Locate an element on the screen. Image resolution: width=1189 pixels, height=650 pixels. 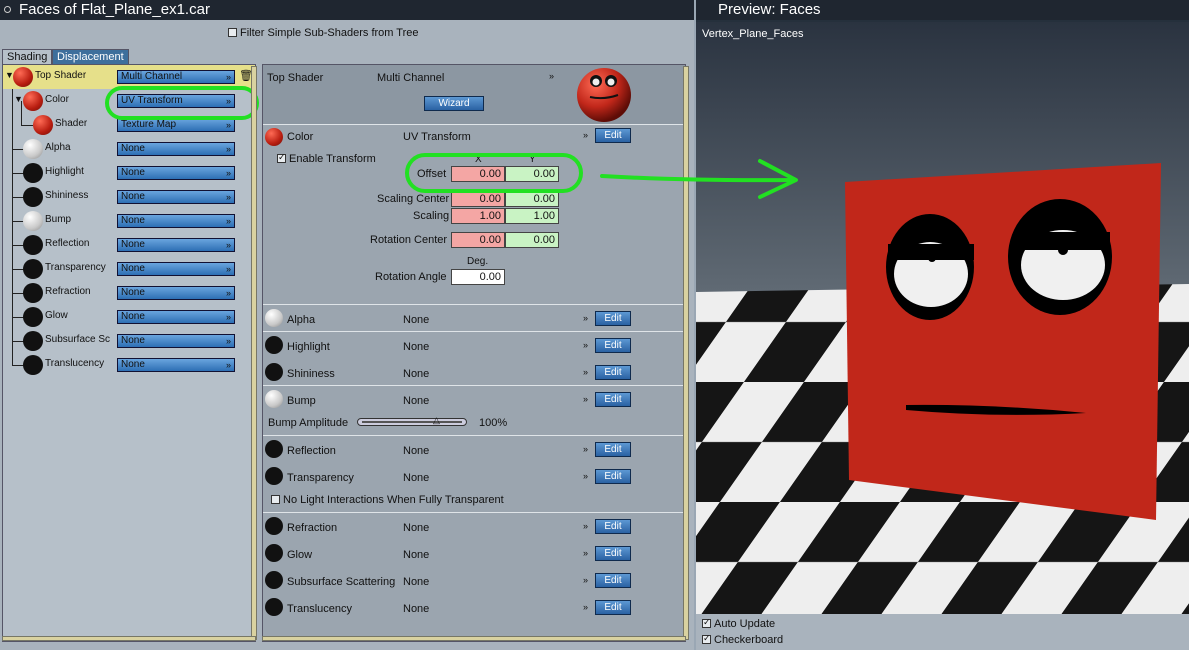
tab-displacement: Displacement is located at coordinates (90, 56).